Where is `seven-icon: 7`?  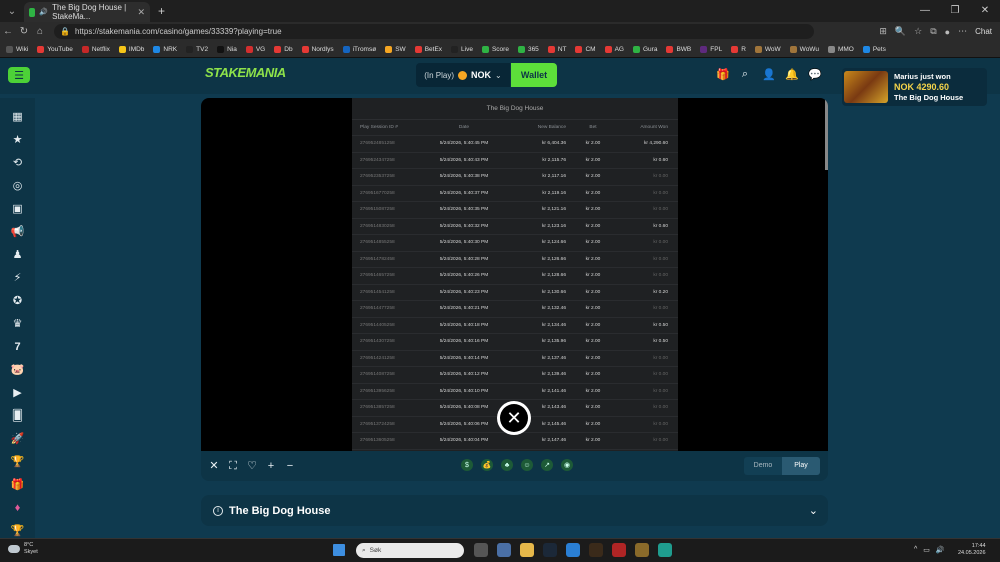
seven-icon: 7 is located at coordinates (18, 347).